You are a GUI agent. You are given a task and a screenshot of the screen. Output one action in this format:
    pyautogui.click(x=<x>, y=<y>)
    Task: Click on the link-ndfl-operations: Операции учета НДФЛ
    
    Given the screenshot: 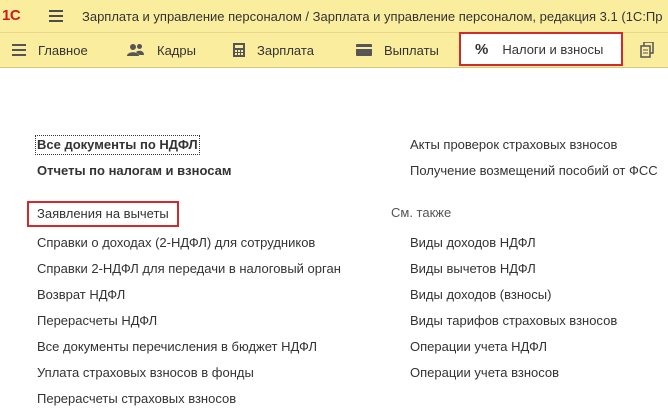 What is the action you would take?
    pyautogui.click(x=478, y=347)
    